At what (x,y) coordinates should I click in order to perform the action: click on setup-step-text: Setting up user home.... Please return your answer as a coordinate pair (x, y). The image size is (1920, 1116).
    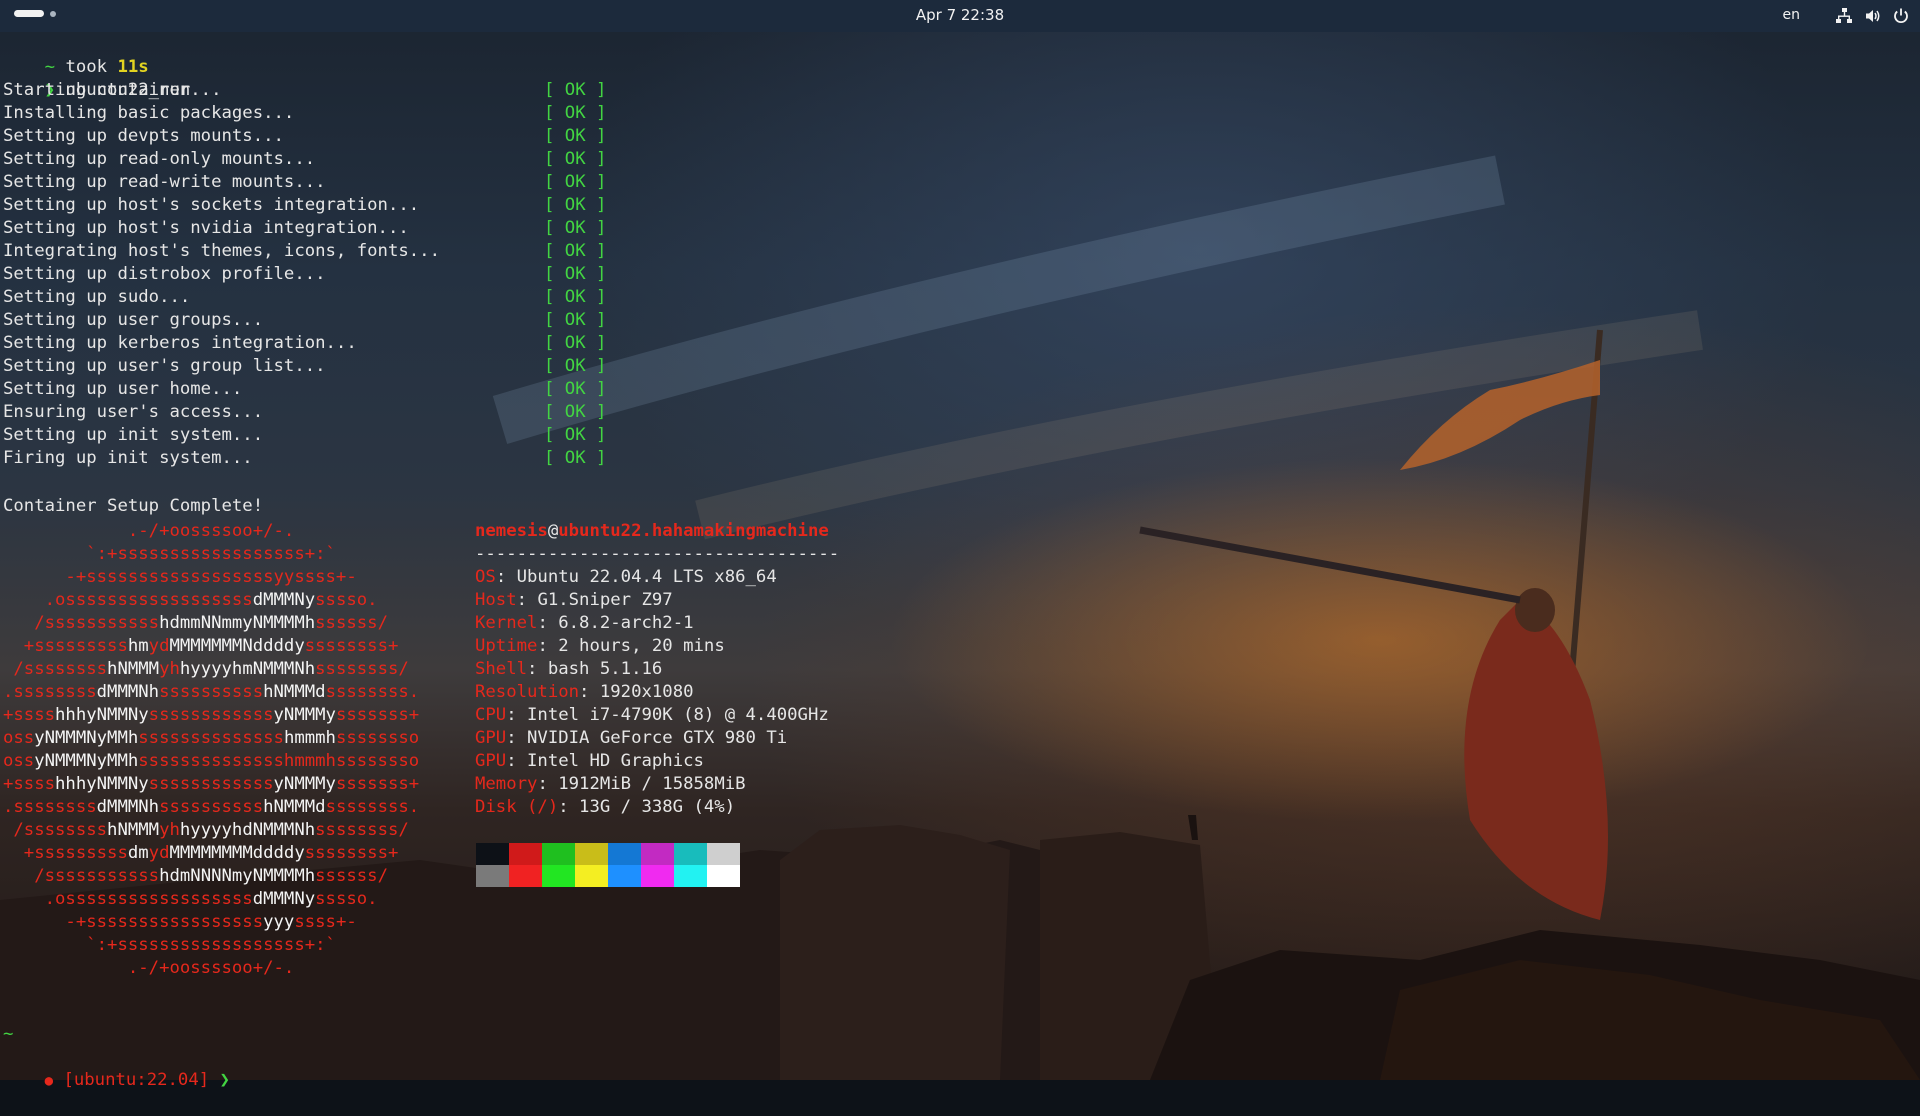
    Looking at the image, I should click on (123, 389).